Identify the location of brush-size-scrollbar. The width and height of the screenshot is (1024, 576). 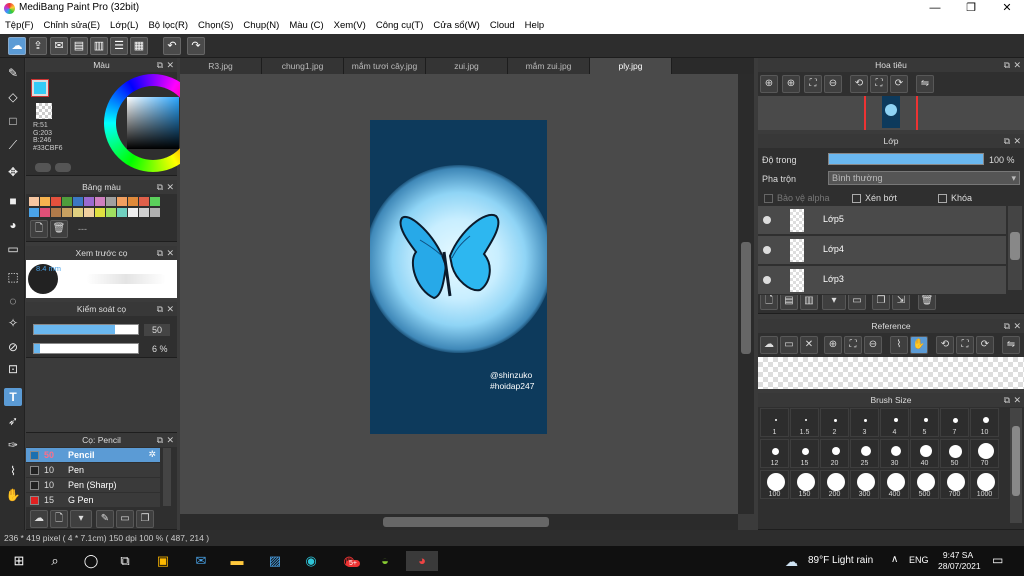
(1016, 465).